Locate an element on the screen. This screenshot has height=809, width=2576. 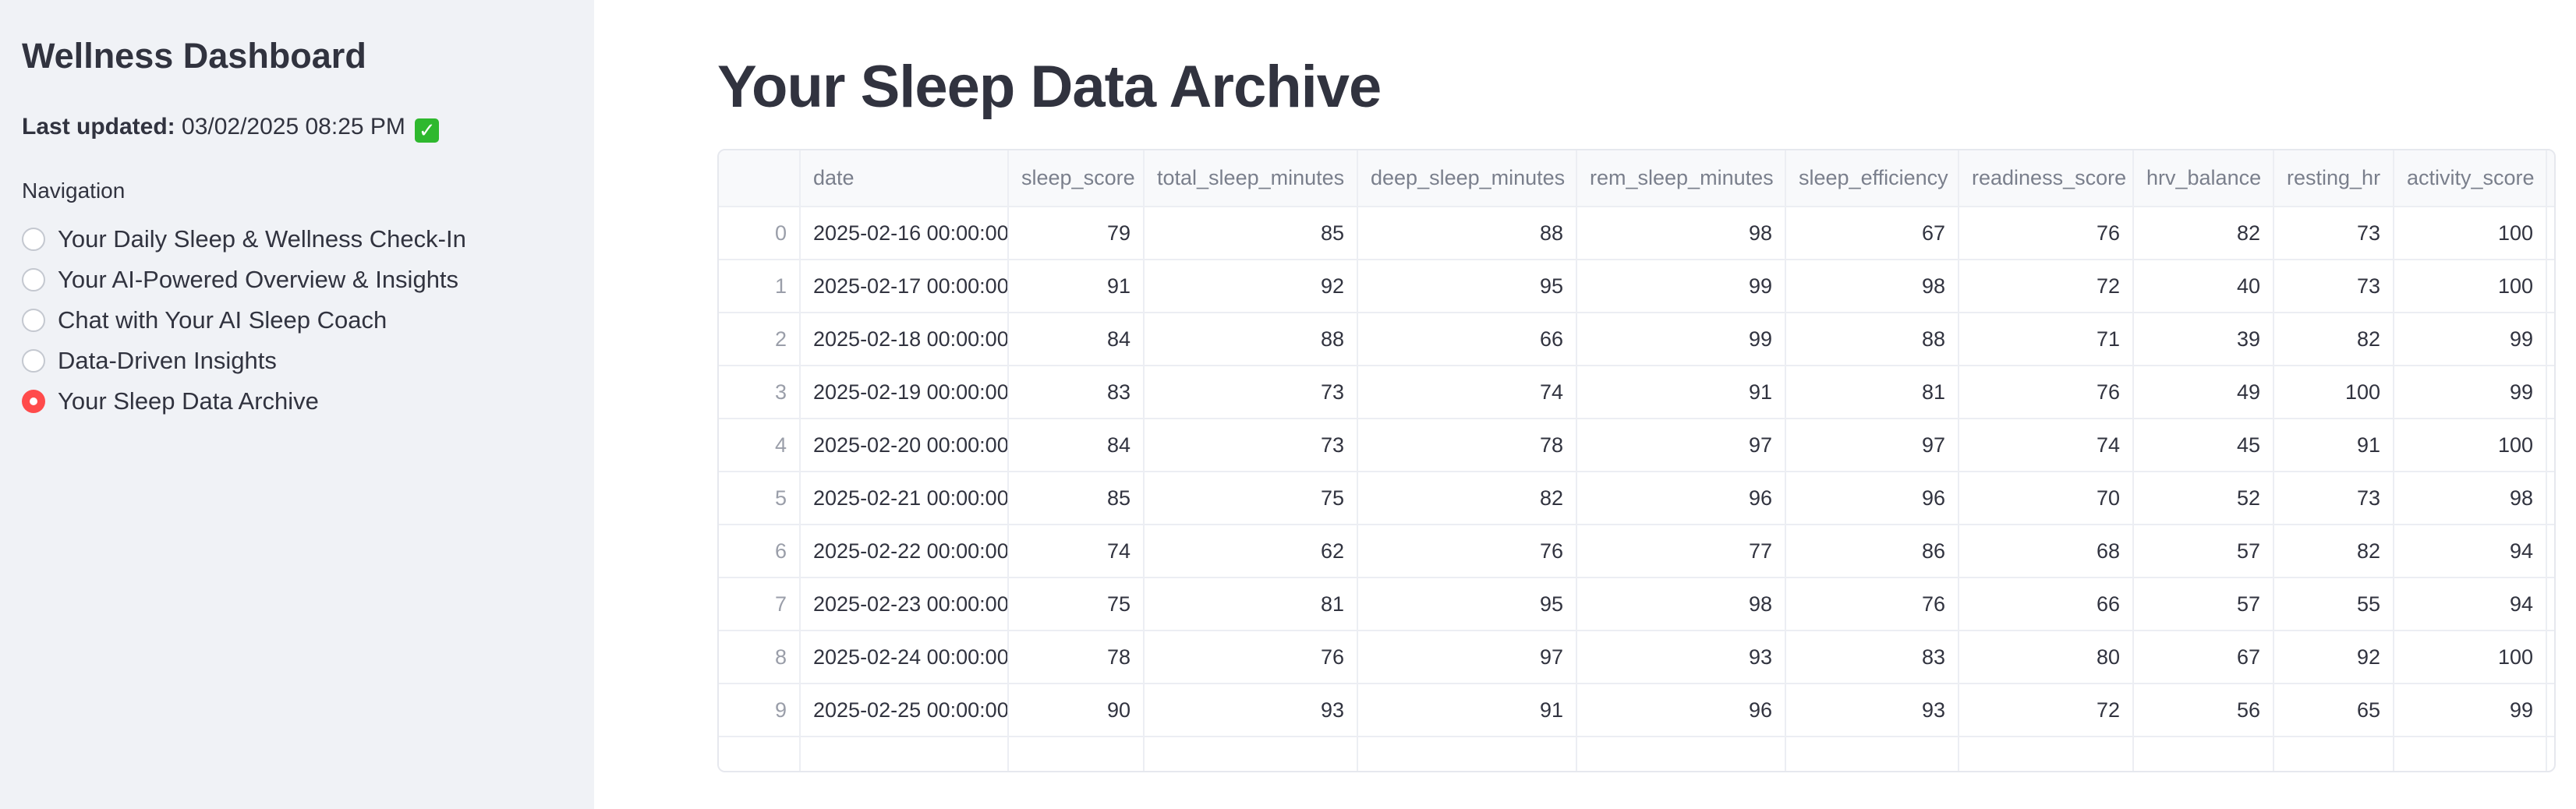
radio-unselected-icon is located at coordinates (33, 361).